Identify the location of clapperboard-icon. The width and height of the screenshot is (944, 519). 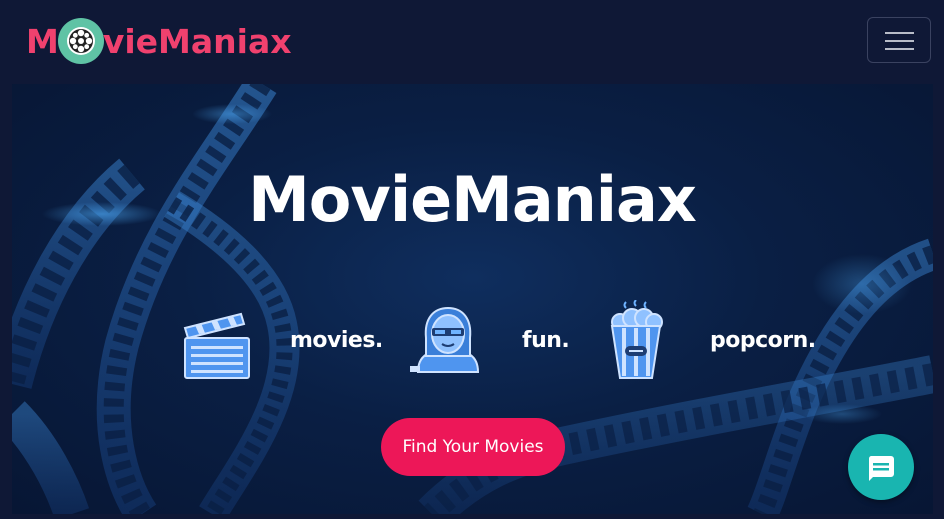
(216, 342).